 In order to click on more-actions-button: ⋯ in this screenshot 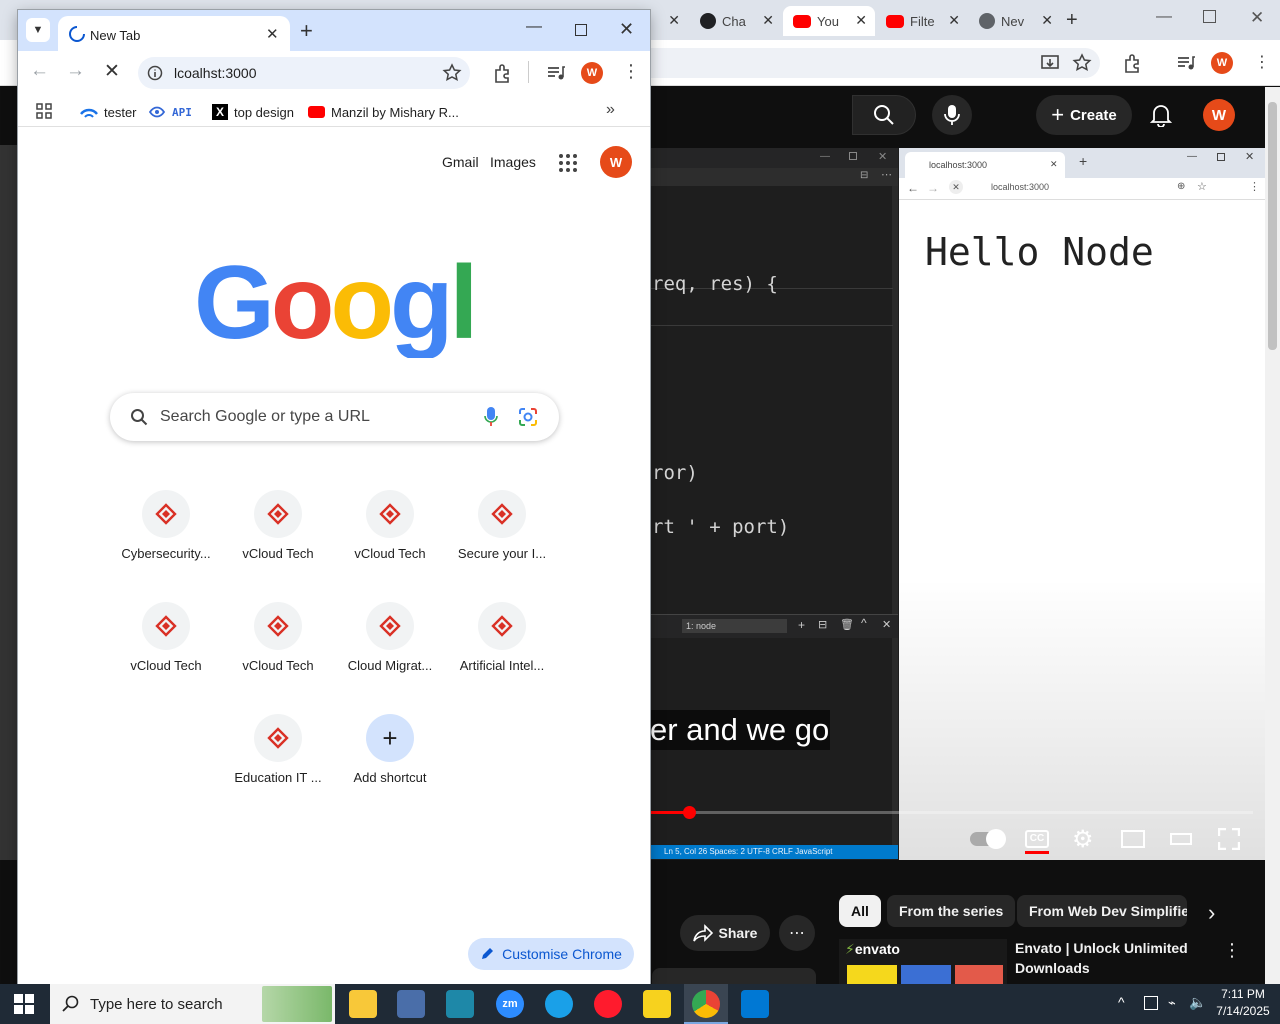, I will do `click(797, 933)`.